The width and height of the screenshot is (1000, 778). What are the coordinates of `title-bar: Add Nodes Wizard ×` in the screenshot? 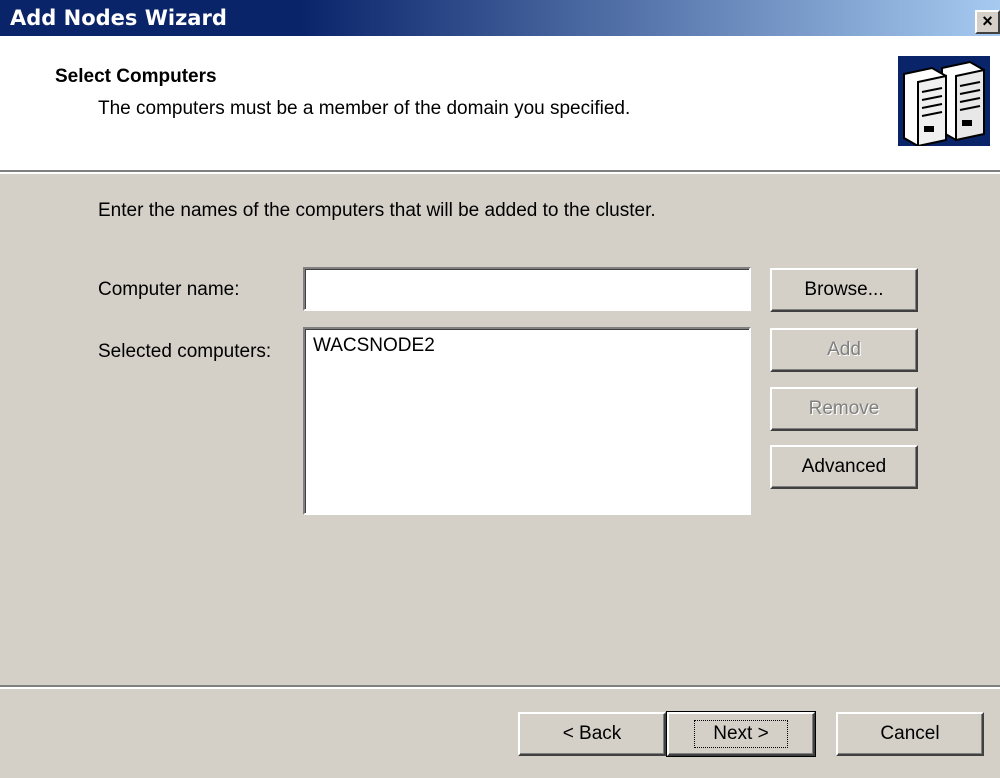 It's located at (500, 18).